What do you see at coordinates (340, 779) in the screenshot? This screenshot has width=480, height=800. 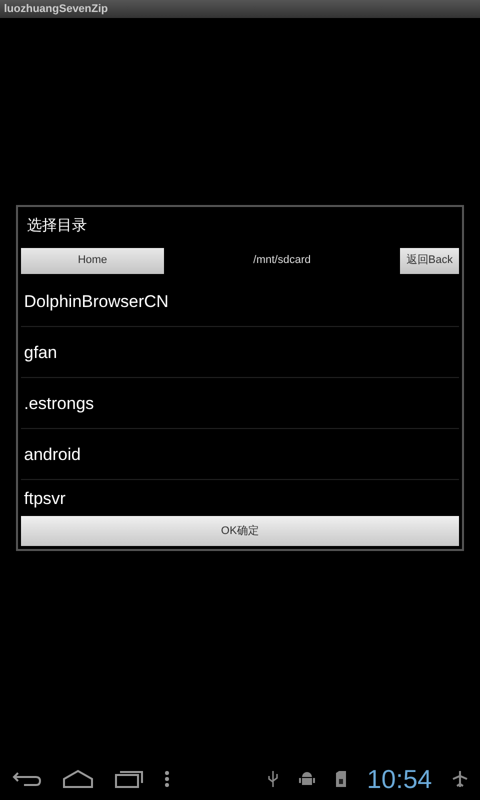 I see `sd-card-icon` at bounding box center [340, 779].